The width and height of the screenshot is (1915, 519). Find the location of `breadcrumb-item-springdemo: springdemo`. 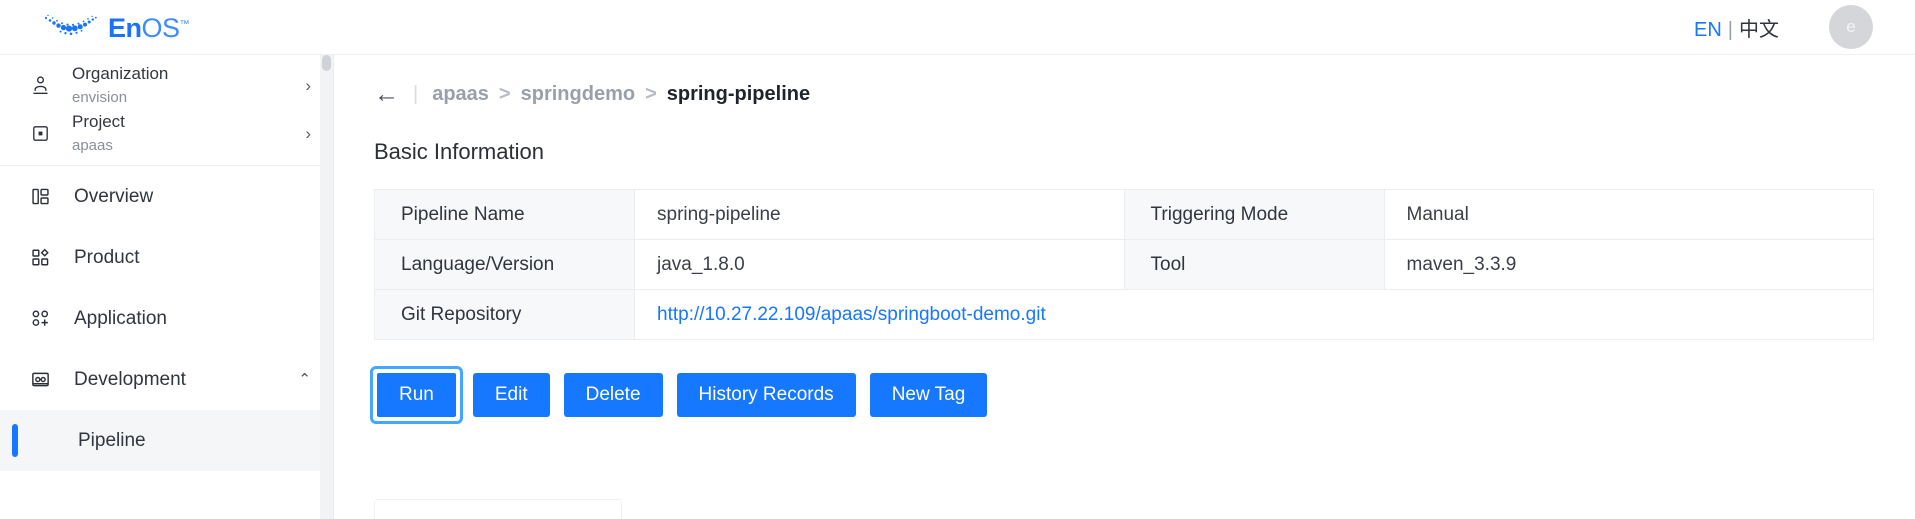

breadcrumb-item-springdemo: springdemo is located at coordinates (578, 94).